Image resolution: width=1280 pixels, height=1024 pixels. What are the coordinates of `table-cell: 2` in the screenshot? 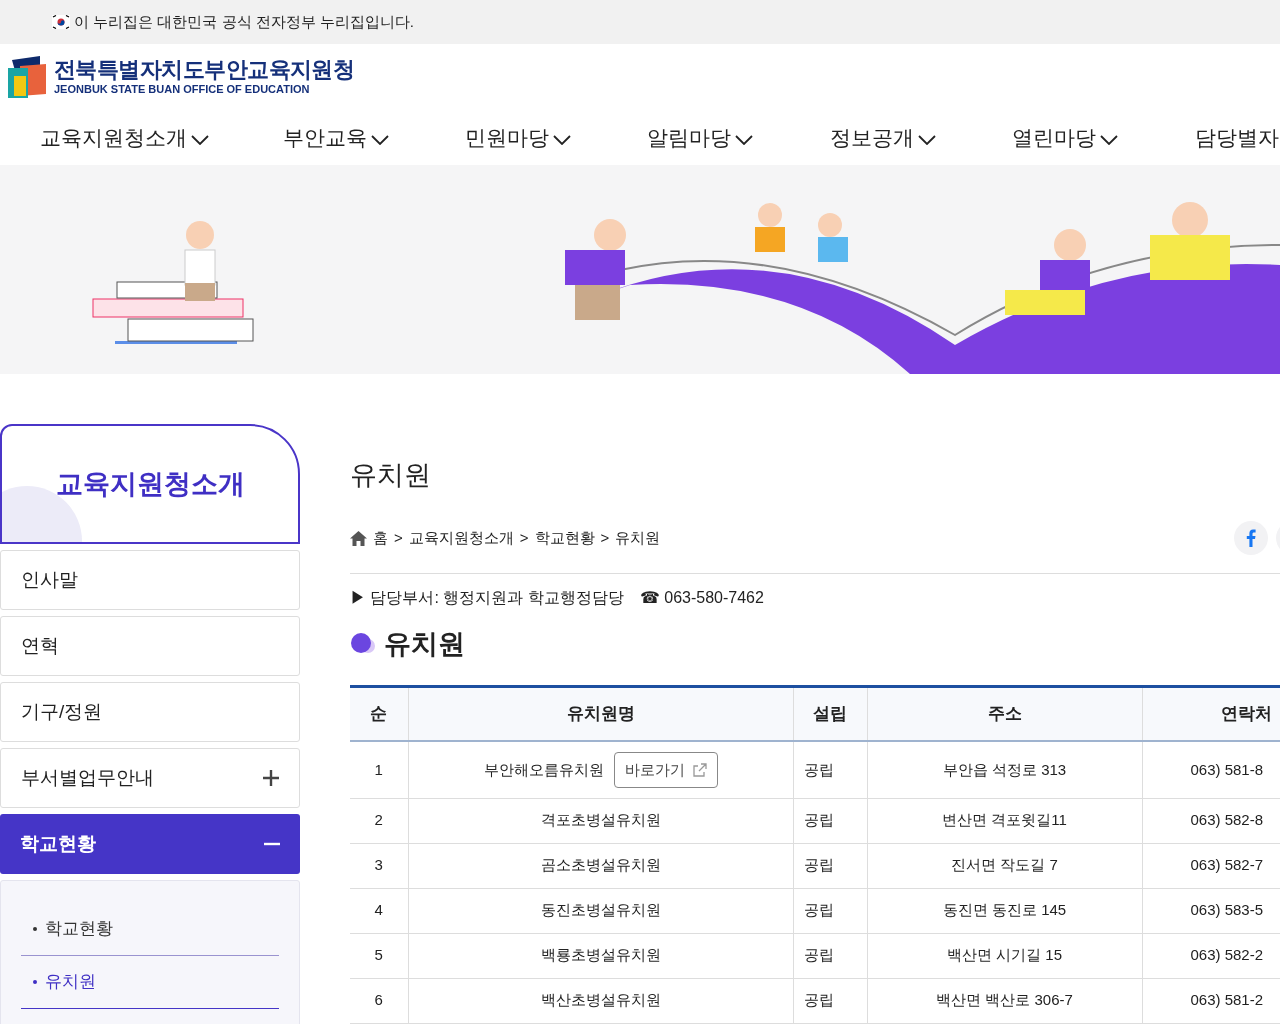 It's located at (379, 820).